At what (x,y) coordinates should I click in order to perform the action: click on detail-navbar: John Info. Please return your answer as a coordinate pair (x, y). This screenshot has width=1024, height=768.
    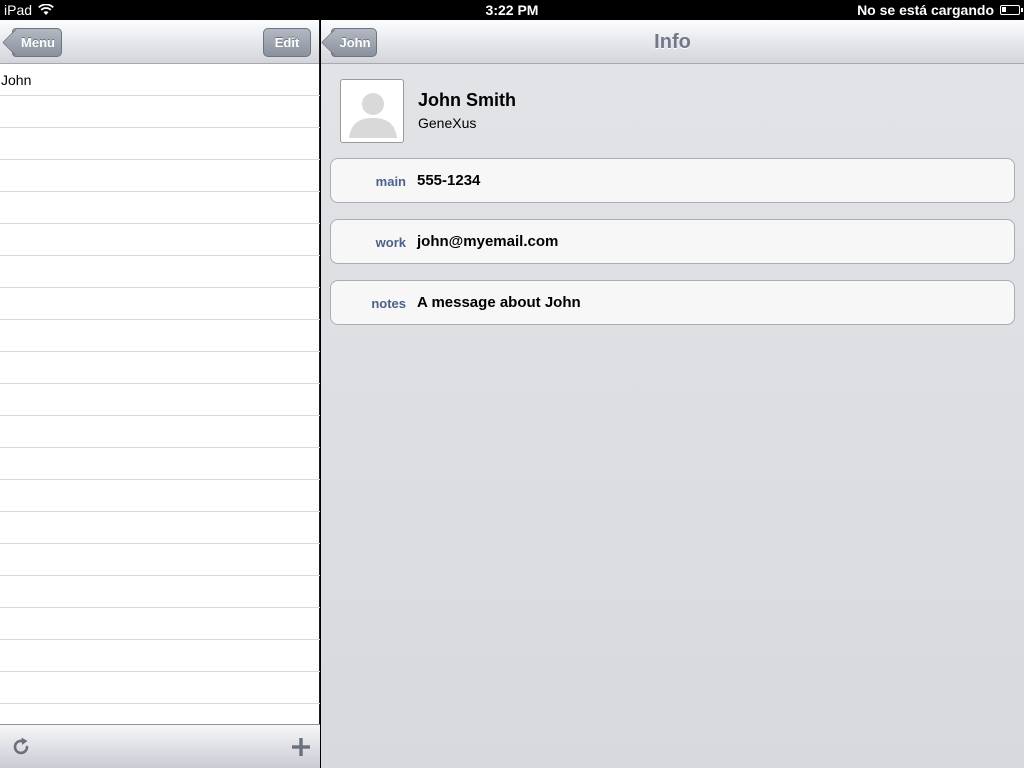
    Looking at the image, I should click on (672, 42).